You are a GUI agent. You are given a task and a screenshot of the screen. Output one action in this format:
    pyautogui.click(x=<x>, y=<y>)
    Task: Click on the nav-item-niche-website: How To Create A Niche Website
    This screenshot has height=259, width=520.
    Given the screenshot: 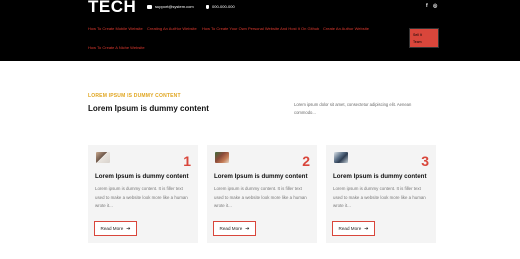 What is the action you would take?
    pyautogui.click(x=116, y=47)
    